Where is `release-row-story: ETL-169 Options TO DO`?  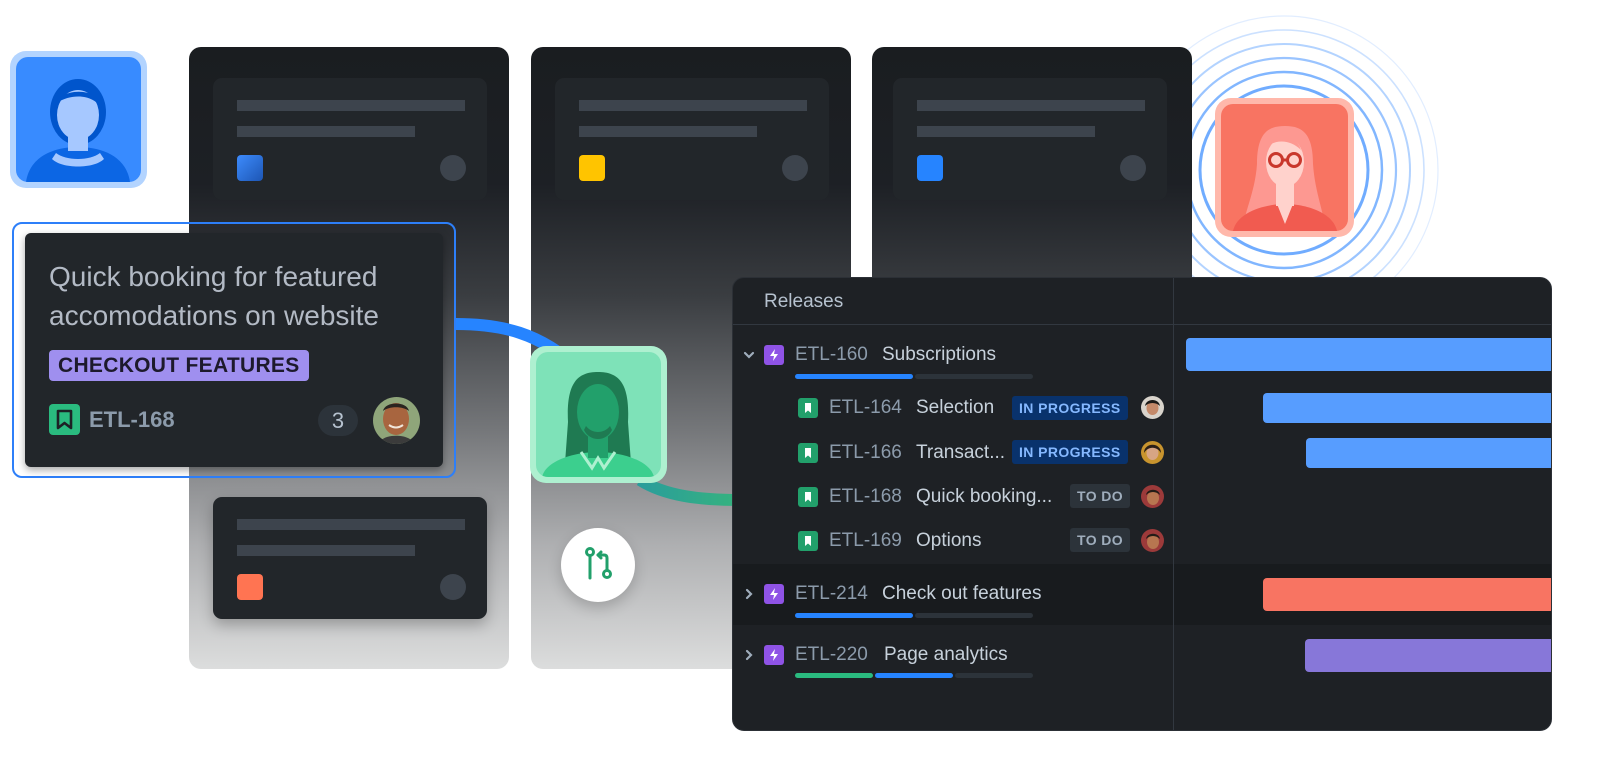
release-row-story: ETL-169 Options TO DO is located at coordinates (1142, 540).